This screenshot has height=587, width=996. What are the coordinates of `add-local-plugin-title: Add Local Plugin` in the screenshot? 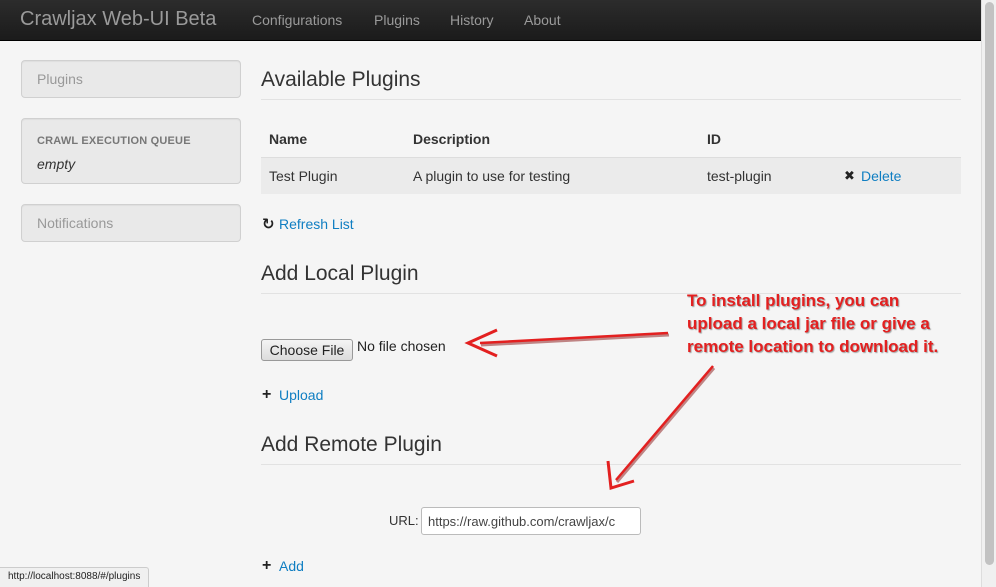 It's located at (340, 273).